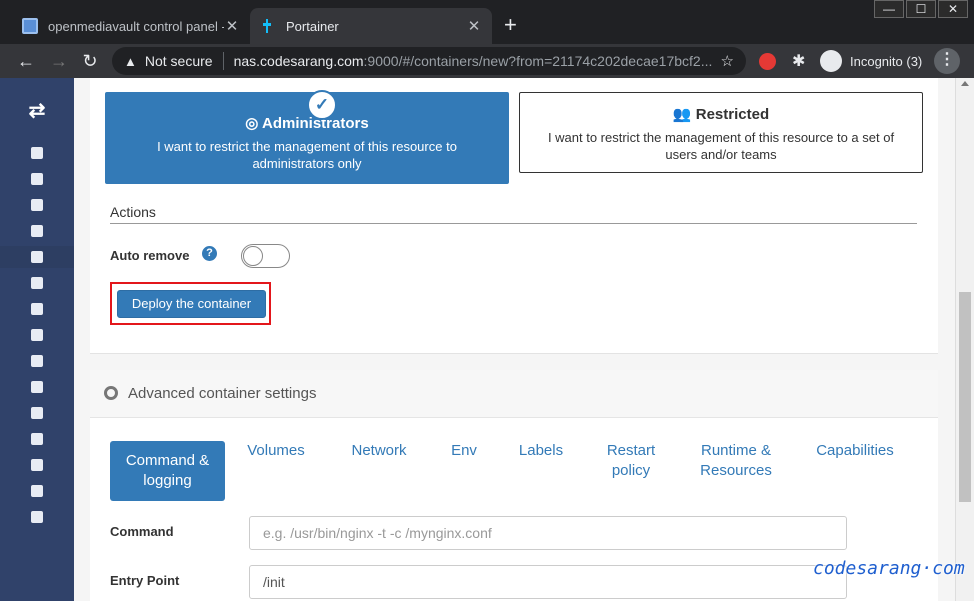 This screenshot has height=601, width=974. Describe the element at coordinates (222, 393) in the screenshot. I see `advanced-settings-title: Advanced container settings` at that location.